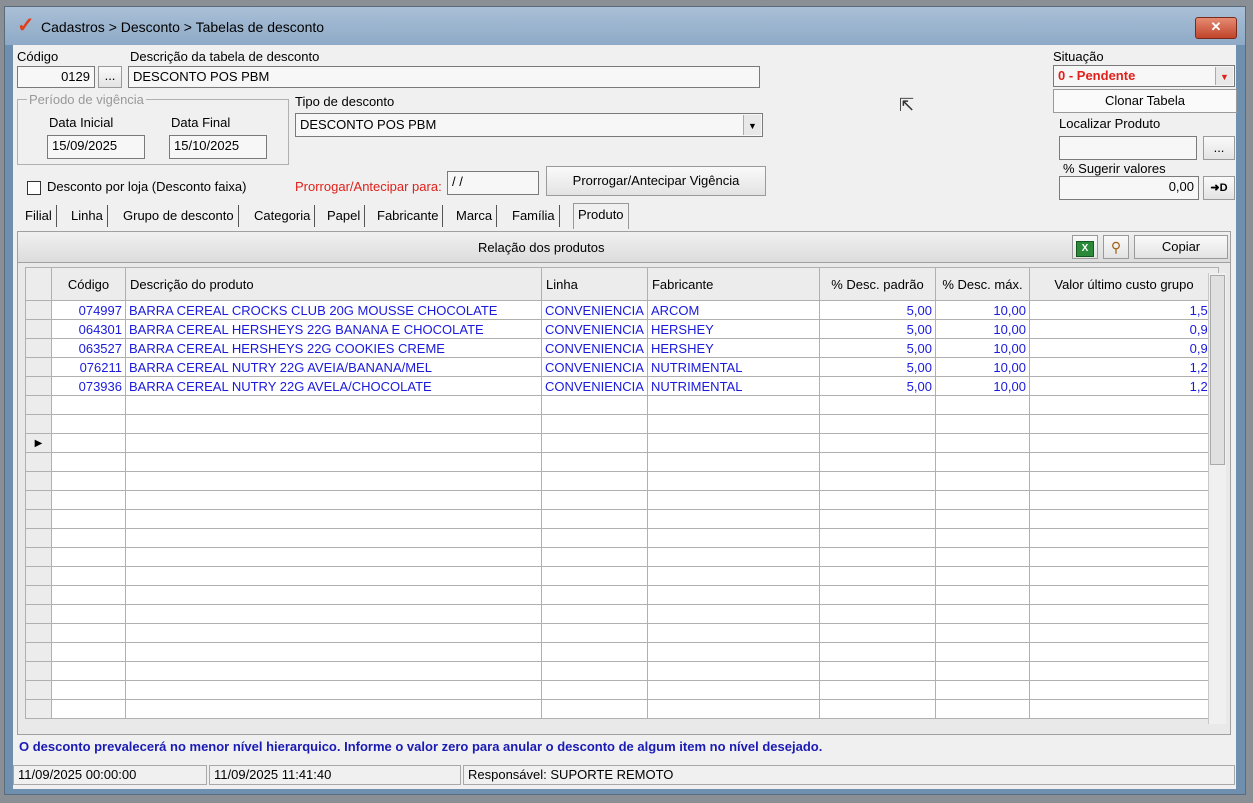 This screenshot has width=1253, height=803. Describe the element at coordinates (88, 386) in the screenshot. I see `cell-codigo: 073936` at that location.